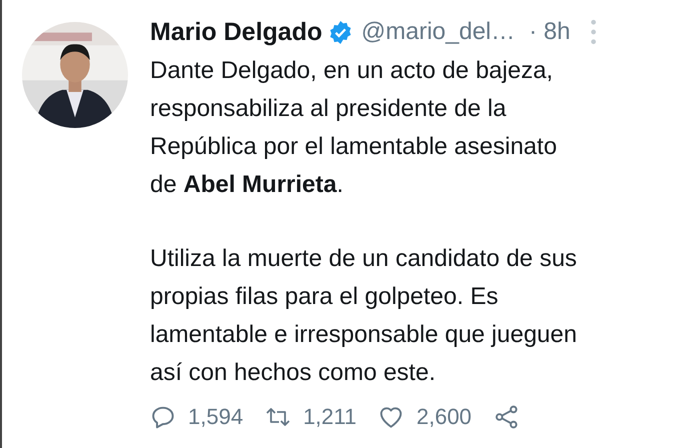 Image resolution: width=700 pixels, height=448 pixels. Describe the element at coordinates (216, 417) in the screenshot. I see `action-count: 1,594` at that location.